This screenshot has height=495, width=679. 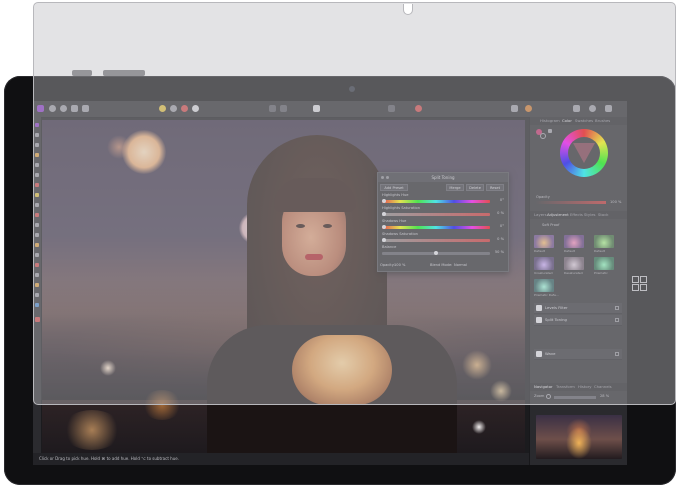 What do you see at coordinates (579, 437) in the screenshot?
I see `navigator-preview` at bounding box center [579, 437].